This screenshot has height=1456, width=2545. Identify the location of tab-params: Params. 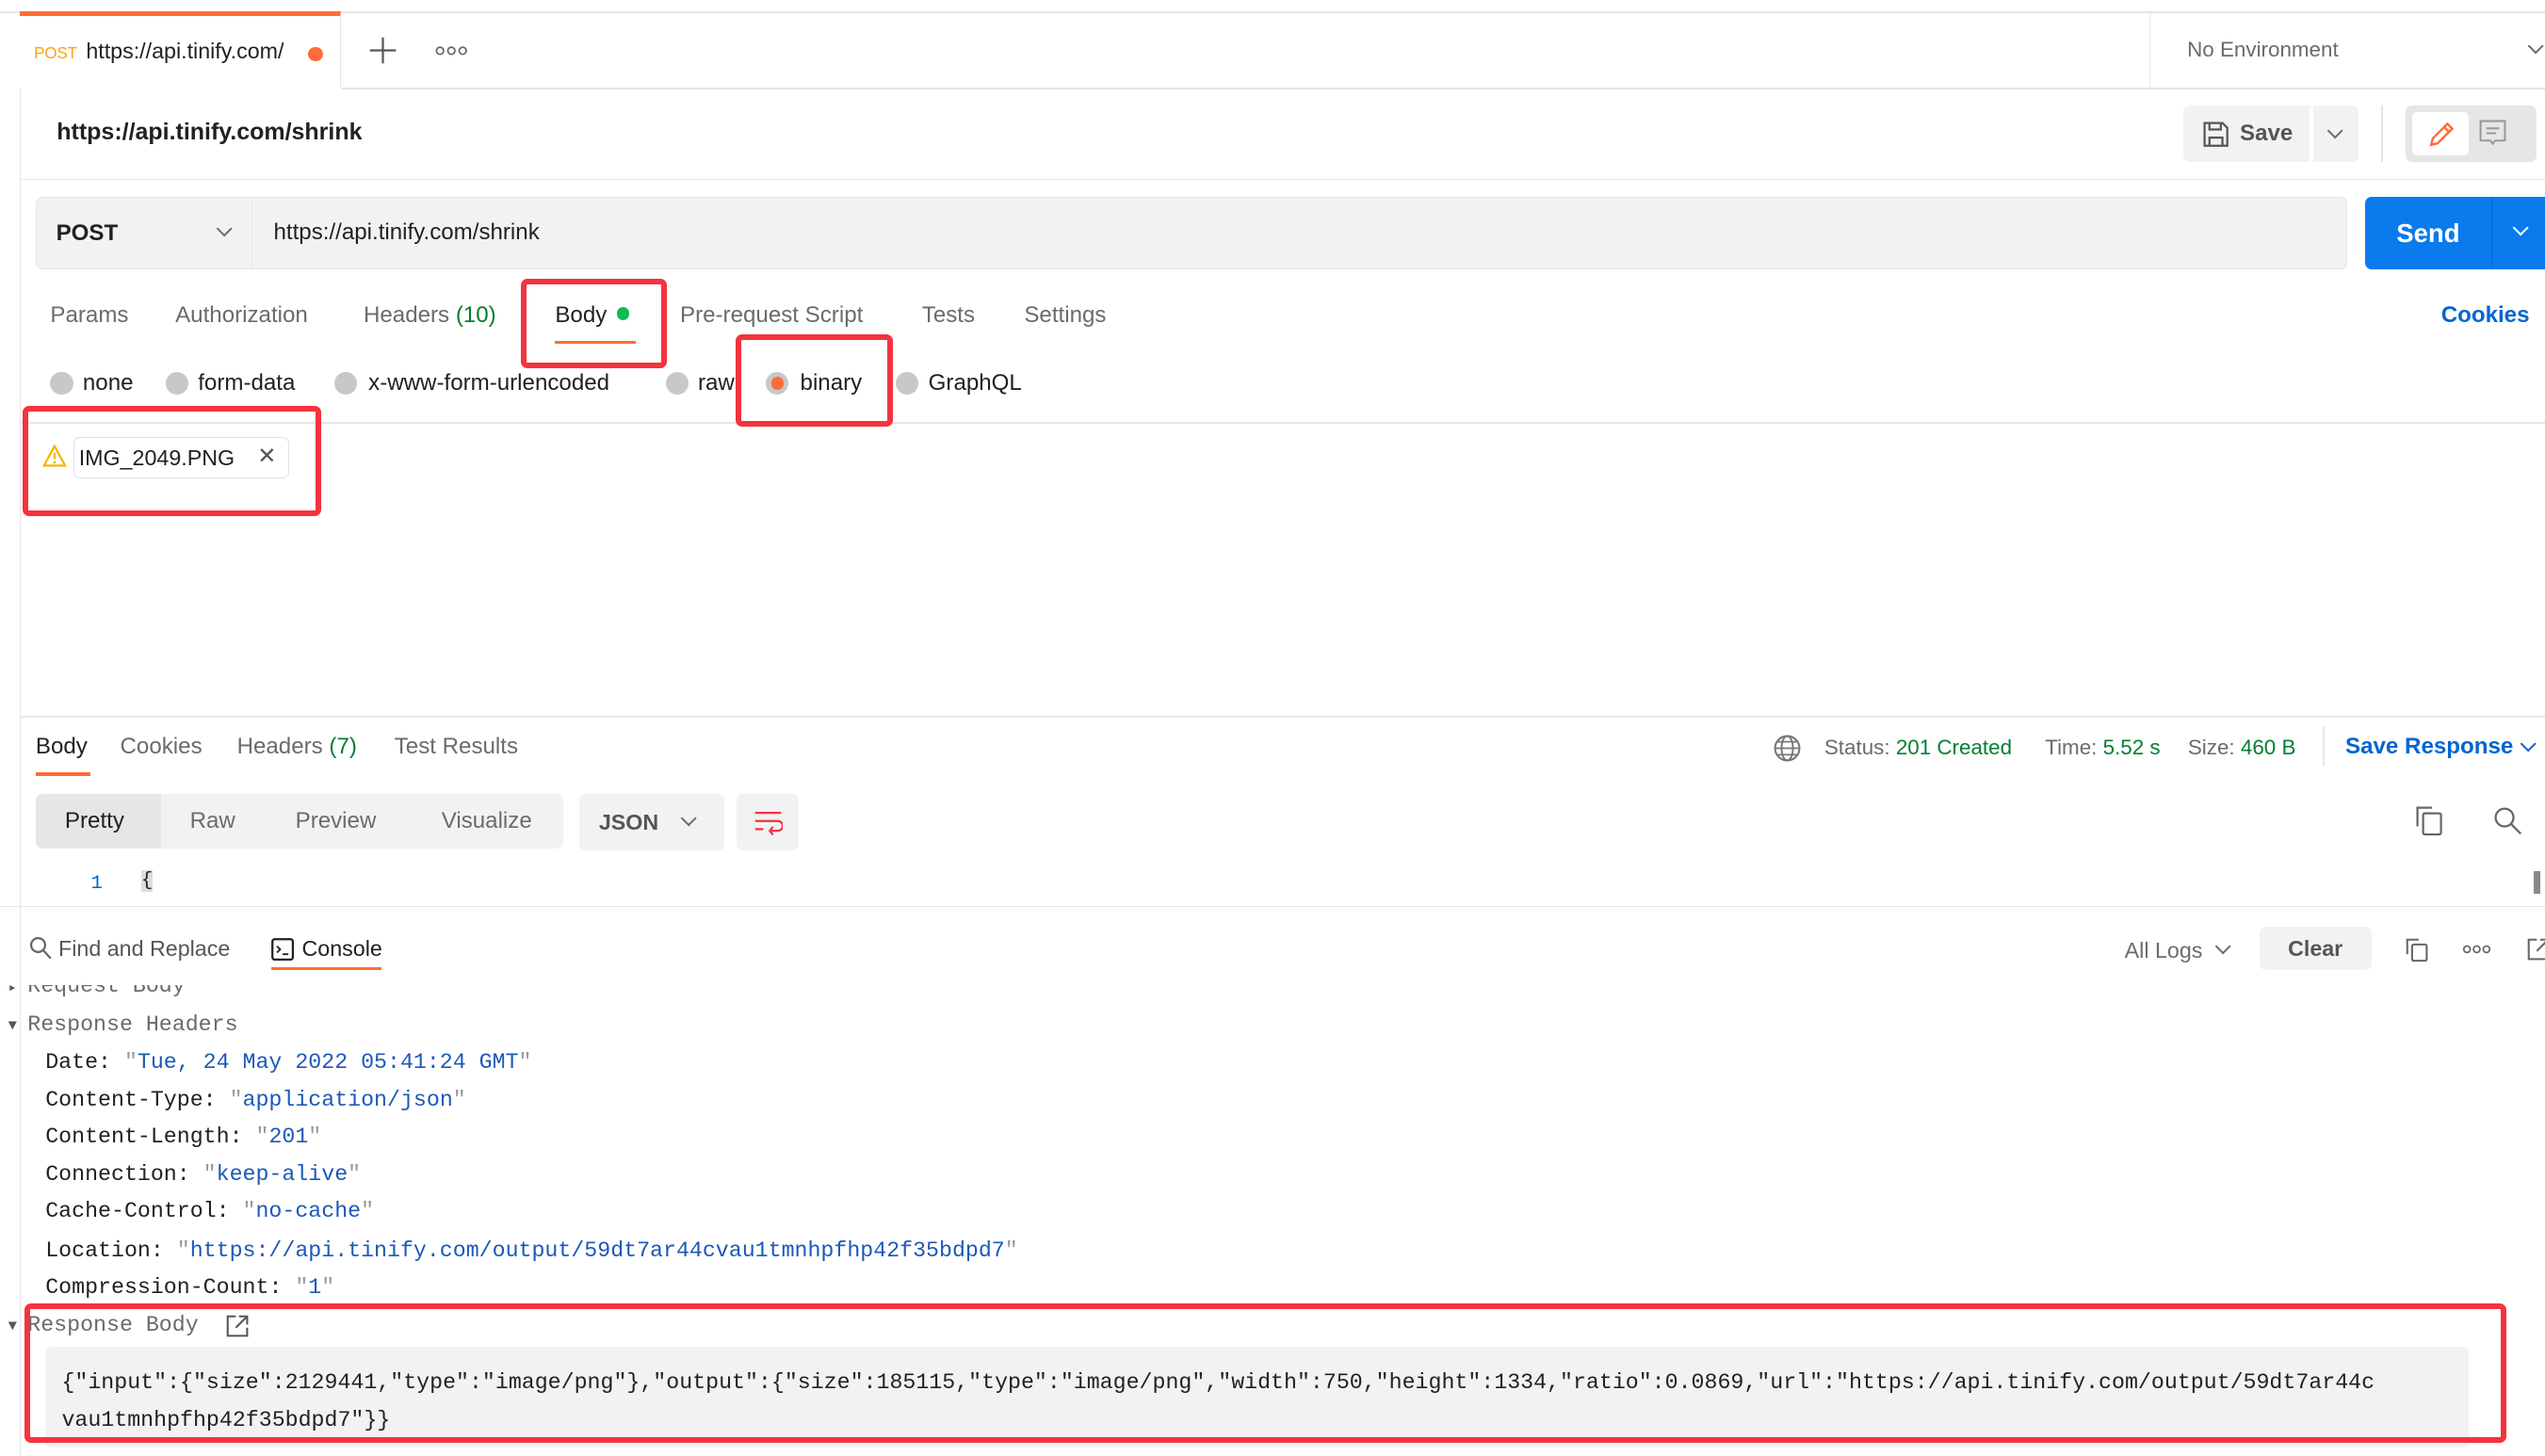
(89, 315).